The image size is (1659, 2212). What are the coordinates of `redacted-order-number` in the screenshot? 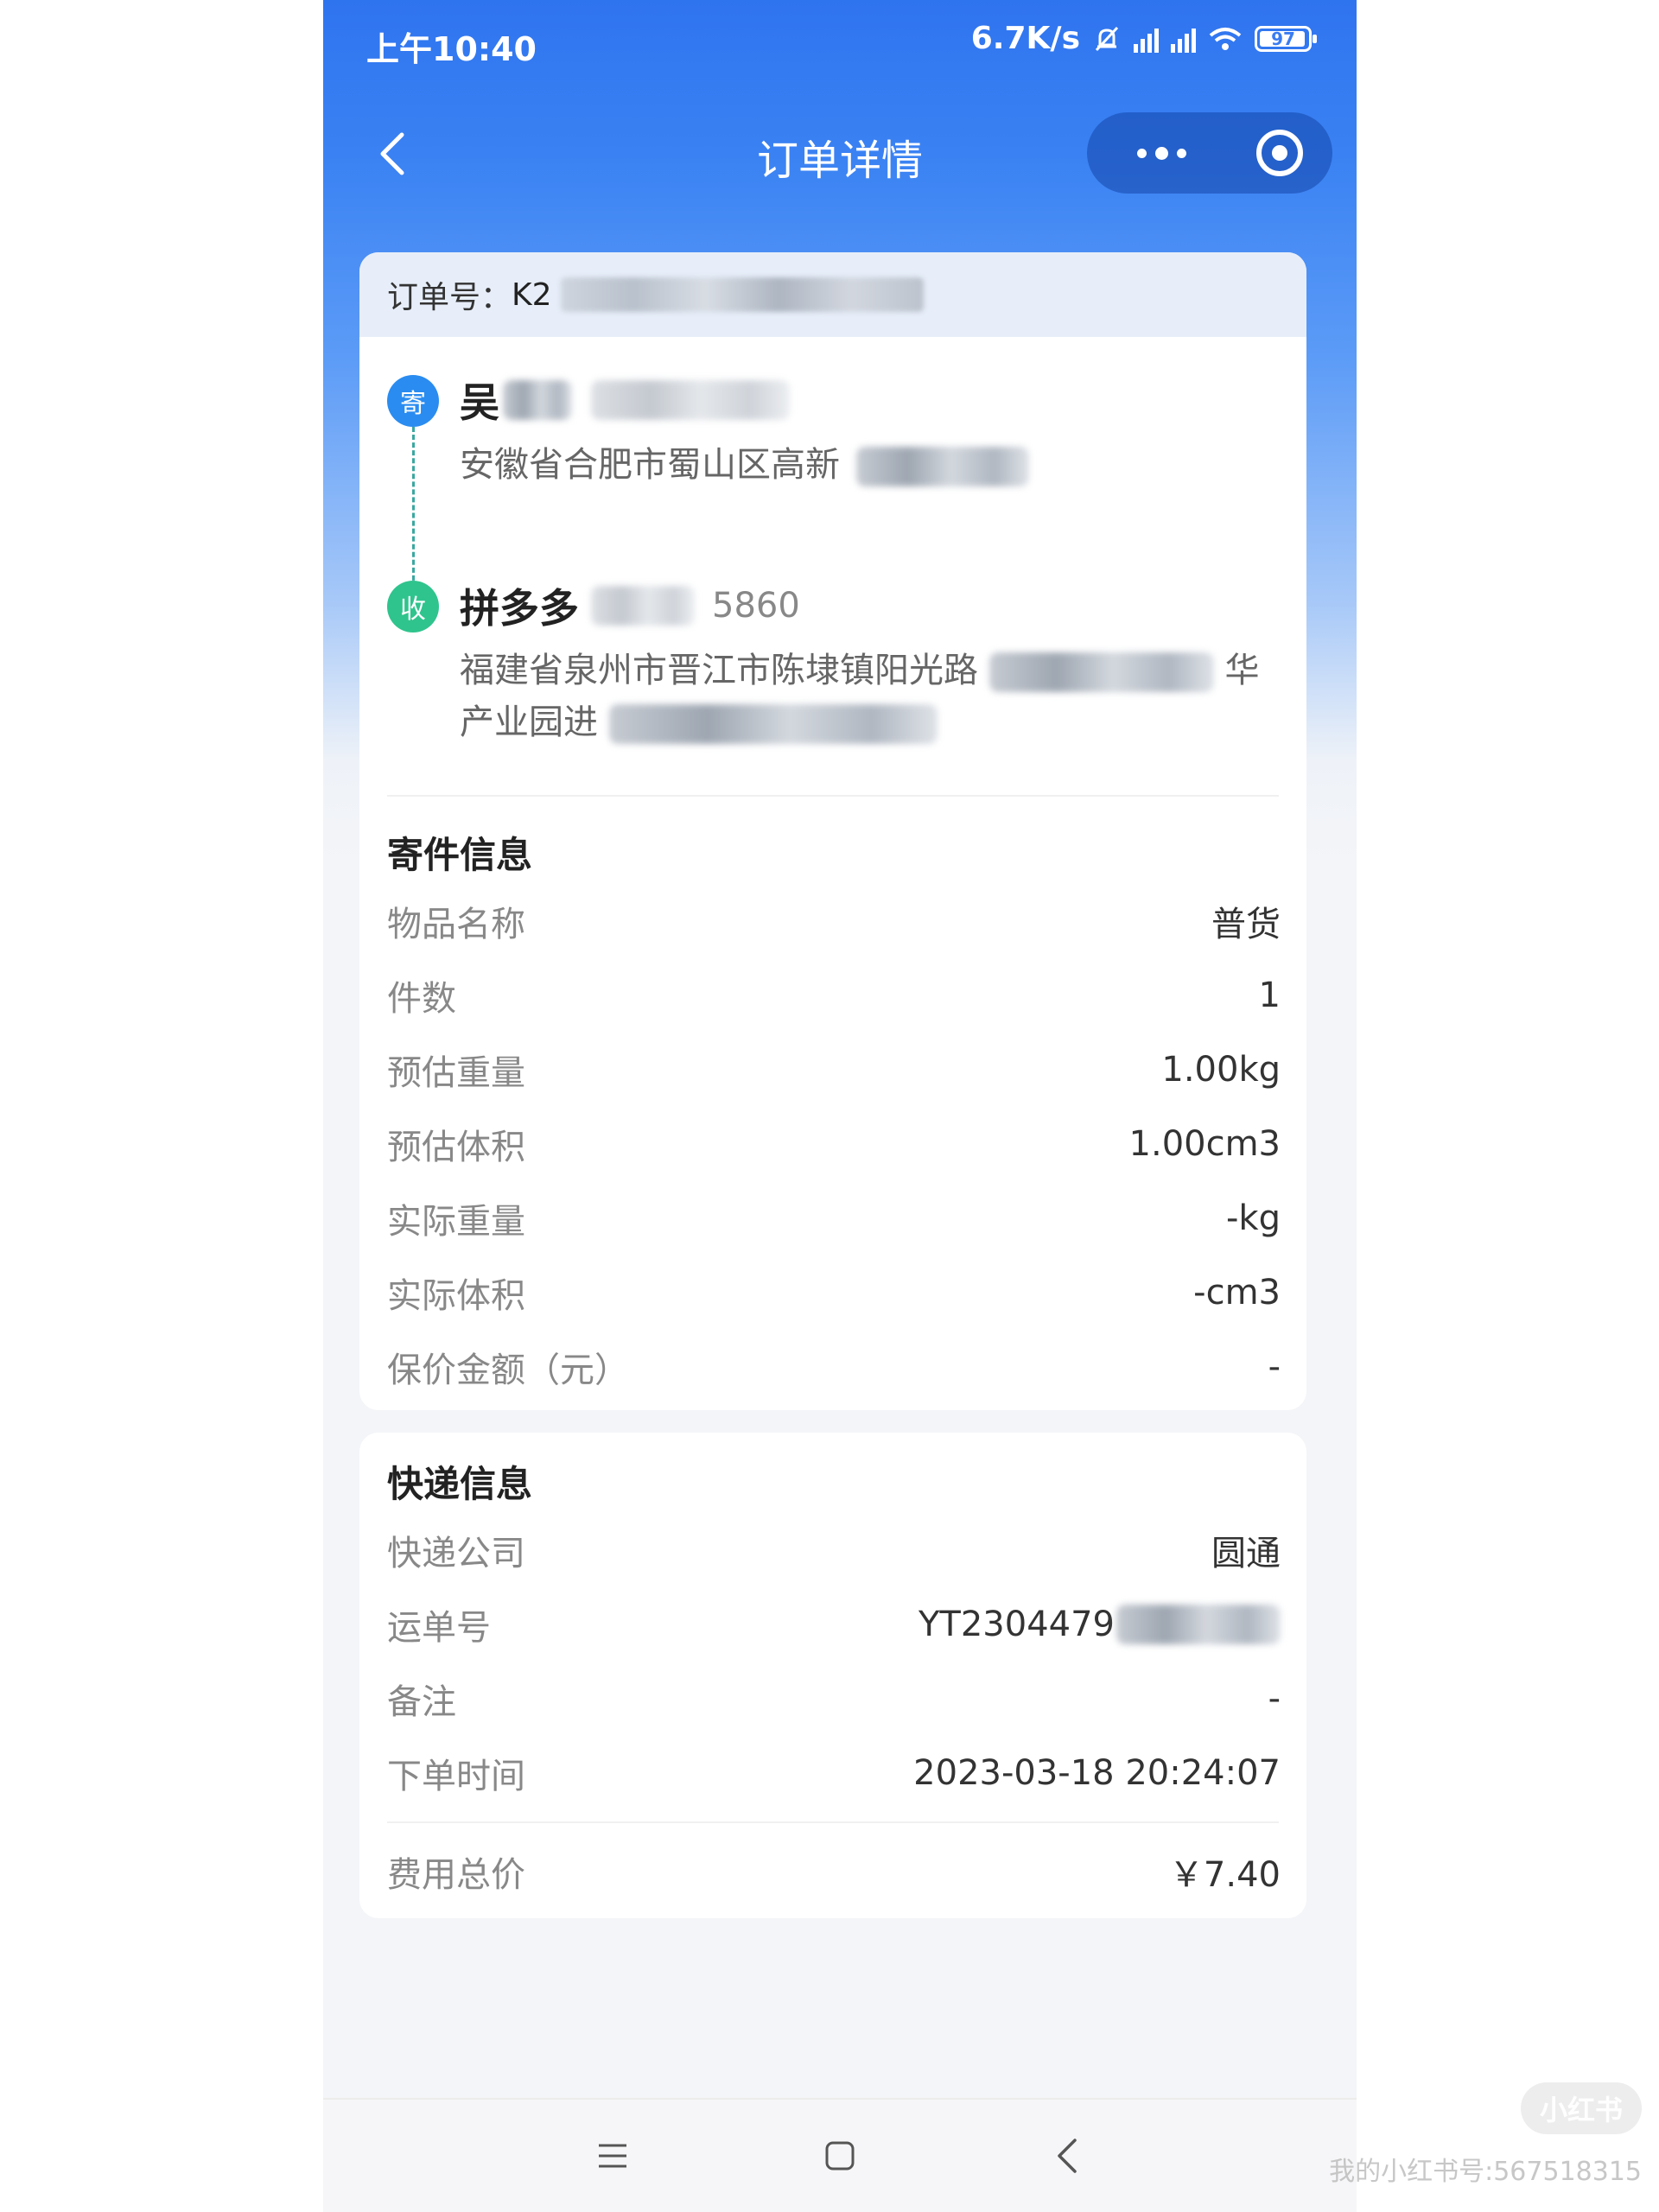 It's located at (742, 294).